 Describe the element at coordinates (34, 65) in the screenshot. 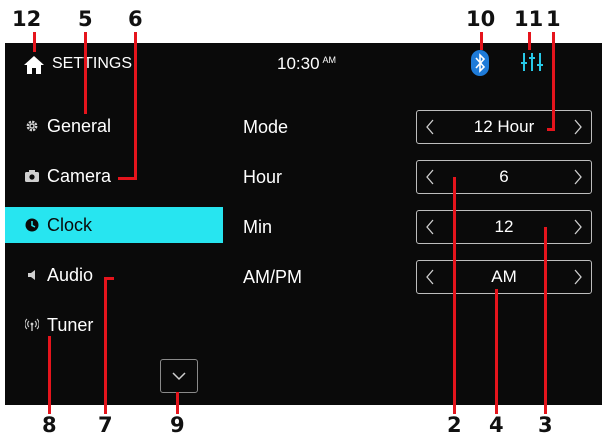

I see `home-icon` at that location.